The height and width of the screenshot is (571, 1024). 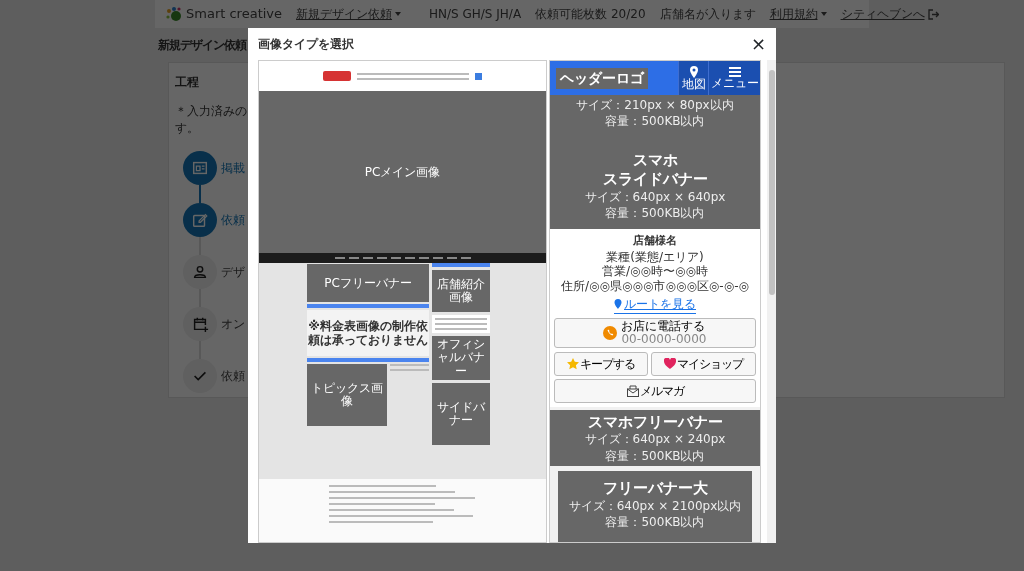 I want to click on note-text: ＊入力済みの, so click(x=211, y=111).